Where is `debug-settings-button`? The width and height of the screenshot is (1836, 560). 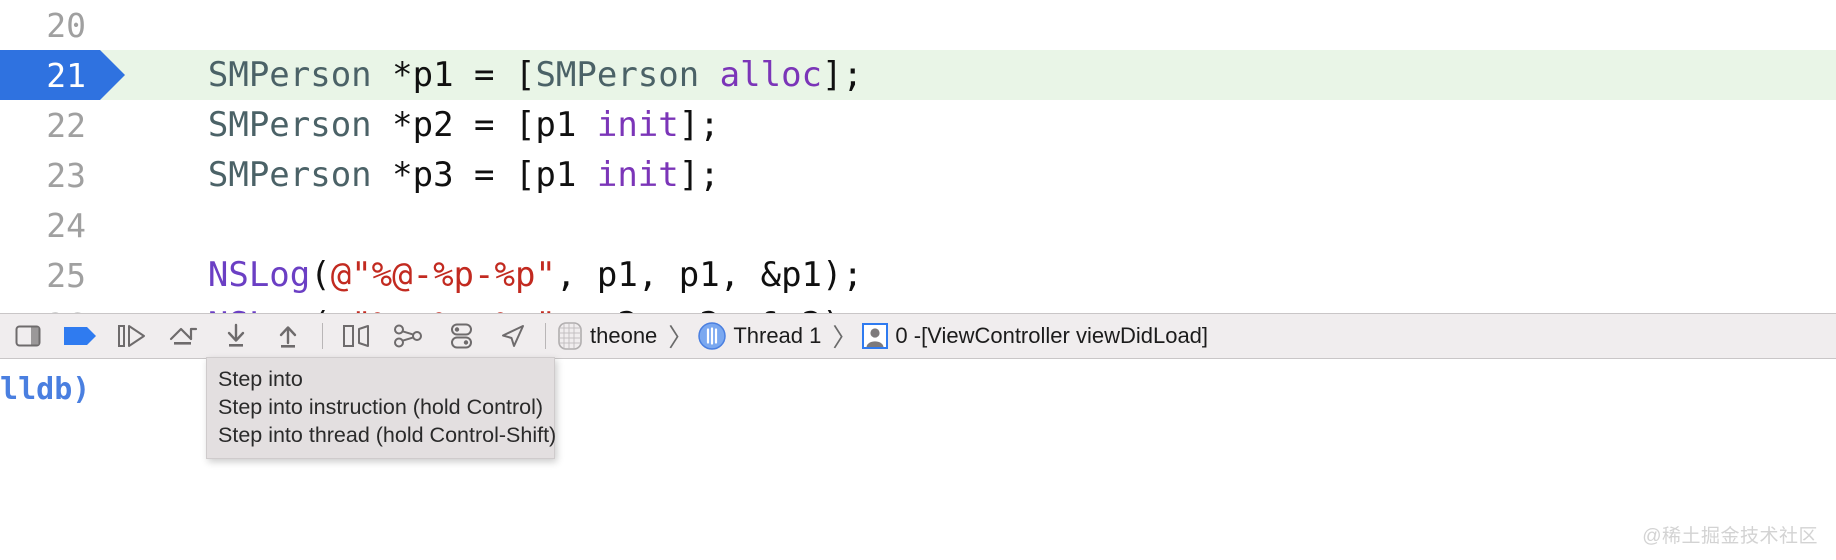 debug-settings-button is located at coordinates (461, 336).